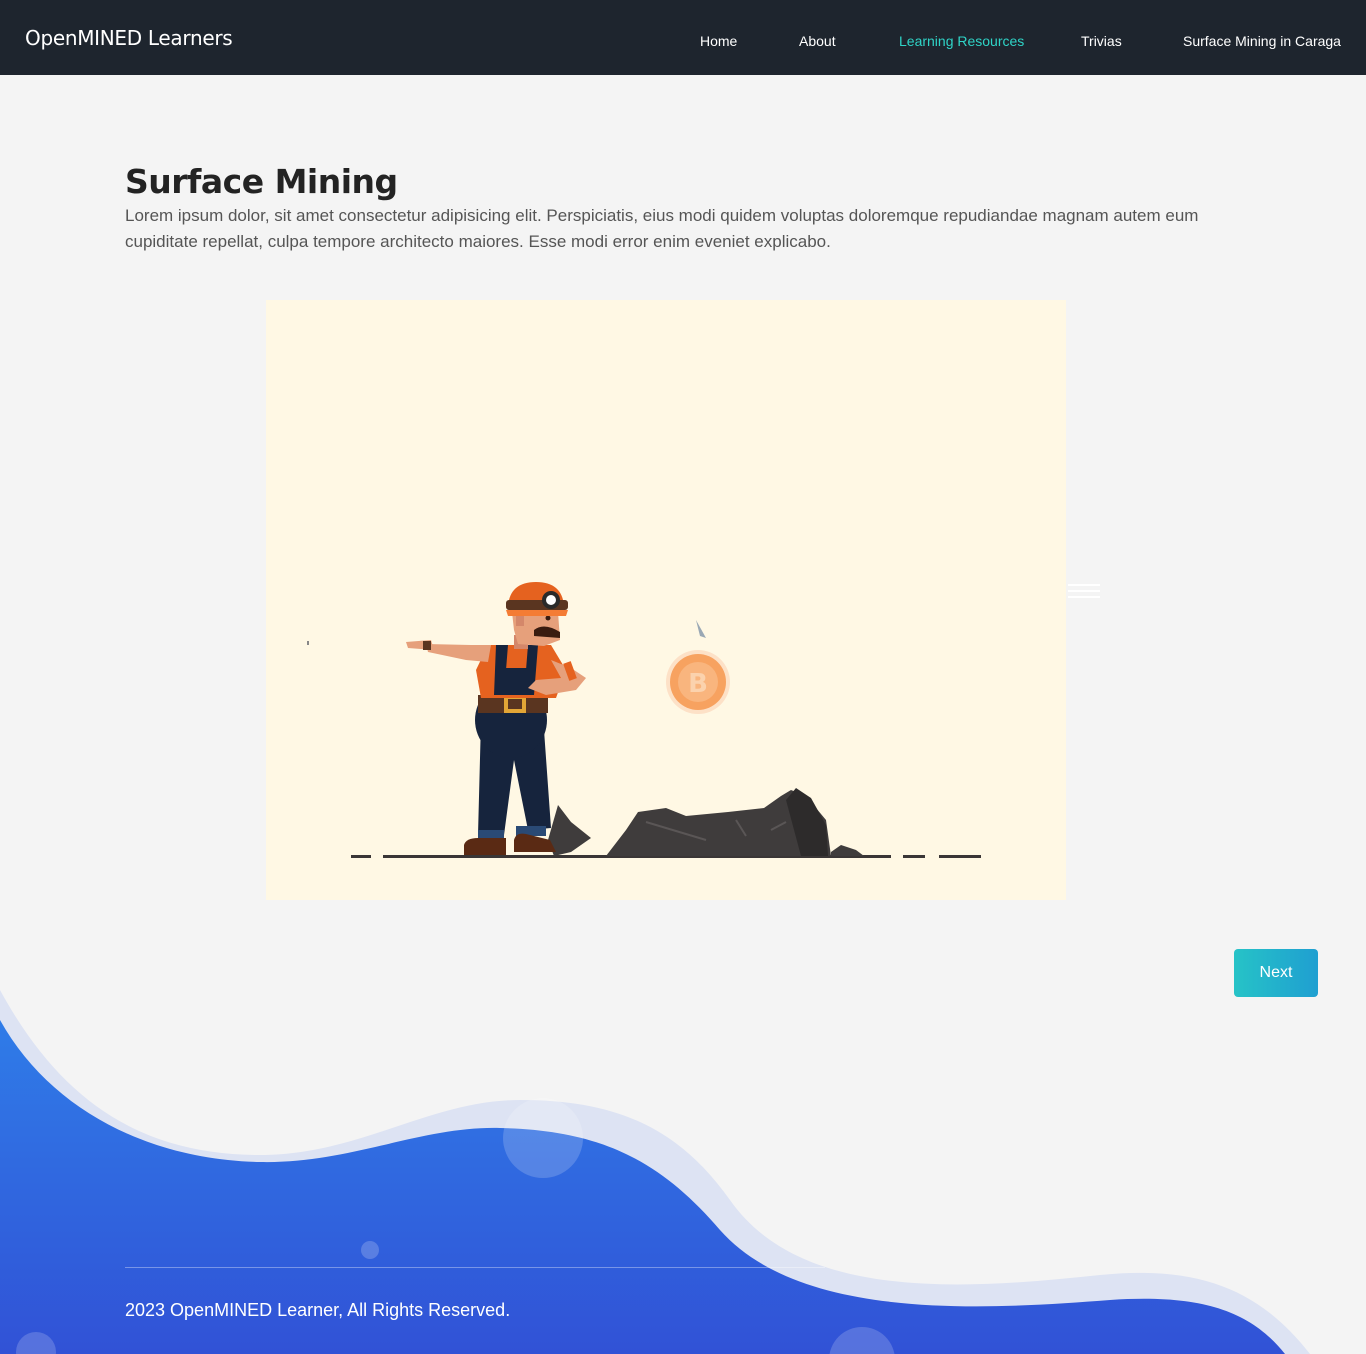 The width and height of the screenshot is (1366, 1354). I want to click on slide-menu-icon, so click(1084, 592).